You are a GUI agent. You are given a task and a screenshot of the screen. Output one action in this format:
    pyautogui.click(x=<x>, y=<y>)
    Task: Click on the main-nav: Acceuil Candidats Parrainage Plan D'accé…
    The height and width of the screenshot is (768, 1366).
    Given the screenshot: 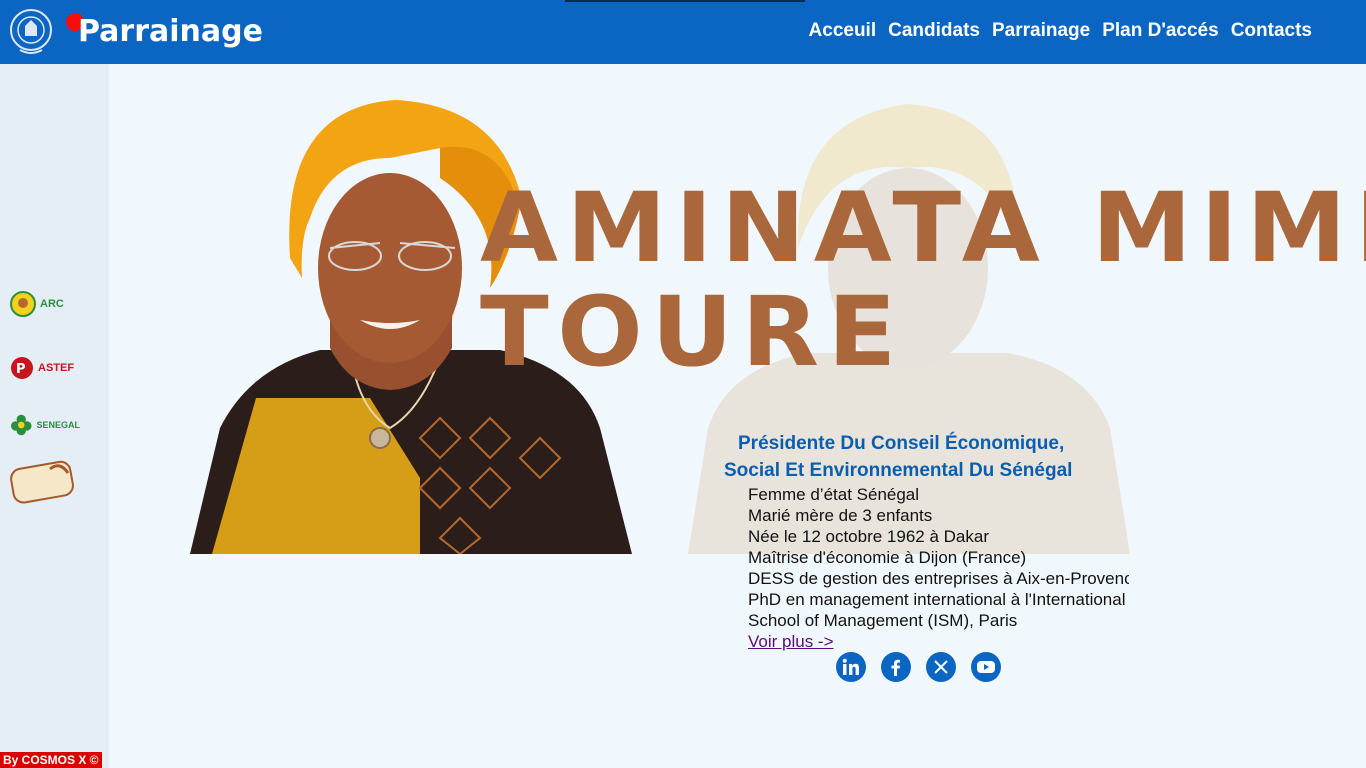 What is the action you would take?
    pyautogui.click(x=1060, y=31)
    